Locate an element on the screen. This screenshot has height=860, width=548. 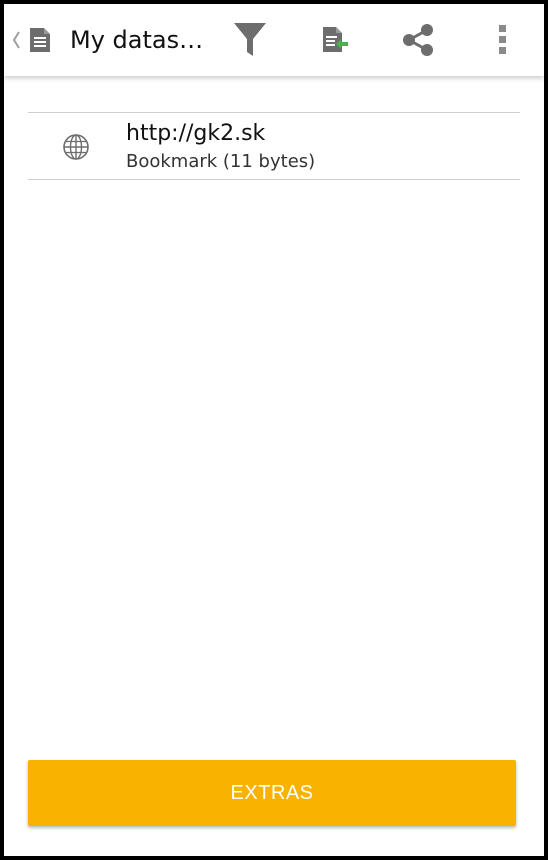
export-document-icon is located at coordinates (335, 39).